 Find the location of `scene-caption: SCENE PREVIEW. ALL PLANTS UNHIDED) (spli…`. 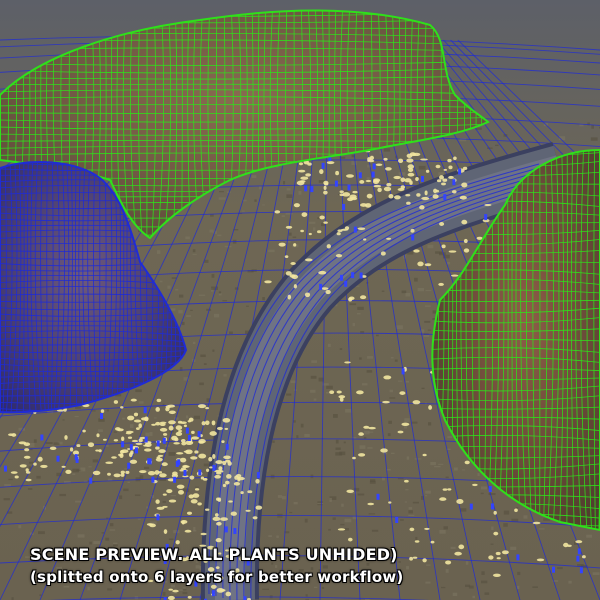

scene-caption: SCENE PREVIEW. ALL PLANTS UNHIDED) (spli… is located at coordinates (216, 566).